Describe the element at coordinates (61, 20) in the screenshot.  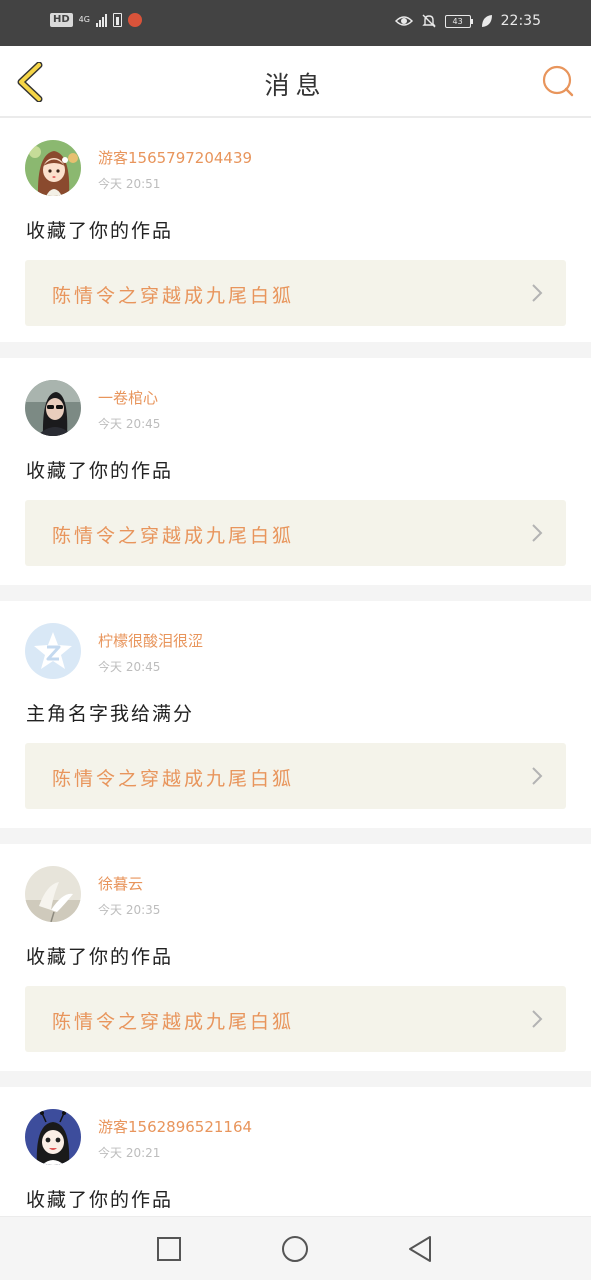
I see `hd-badge: HD` at that location.